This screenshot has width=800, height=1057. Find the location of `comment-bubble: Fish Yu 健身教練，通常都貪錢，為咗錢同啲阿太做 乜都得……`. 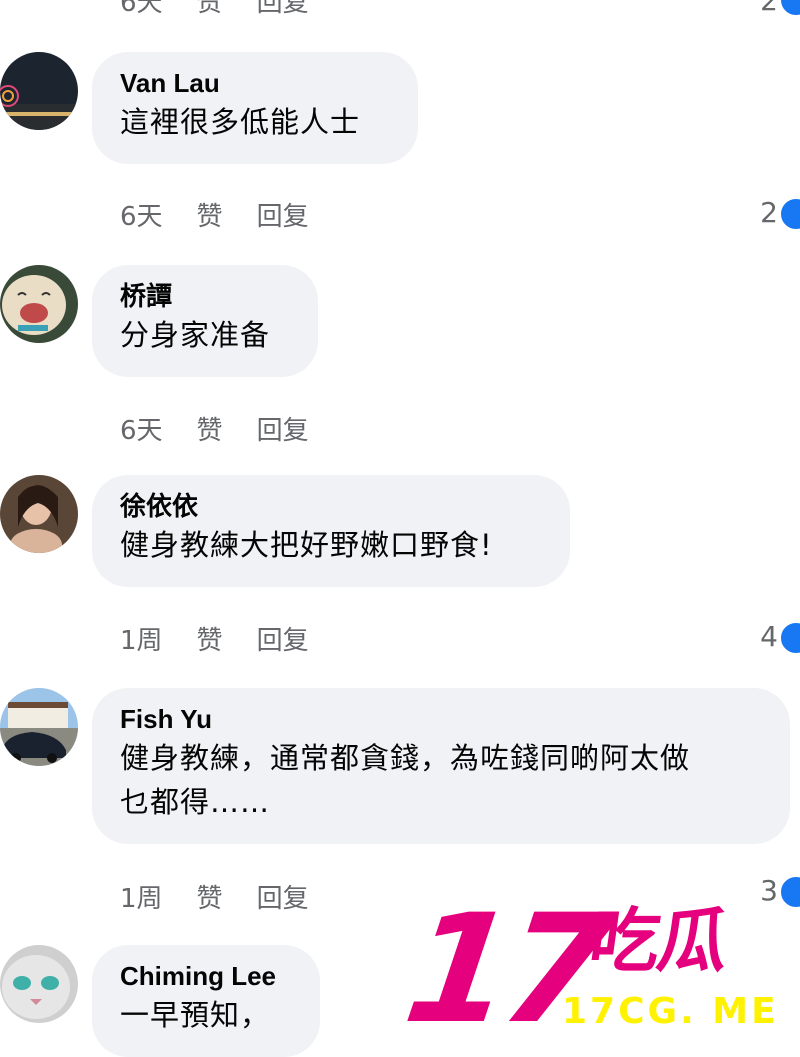

comment-bubble: Fish Yu 健身教練，通常都貪錢，為咗錢同啲阿太做 乜都得…… is located at coordinates (441, 766).